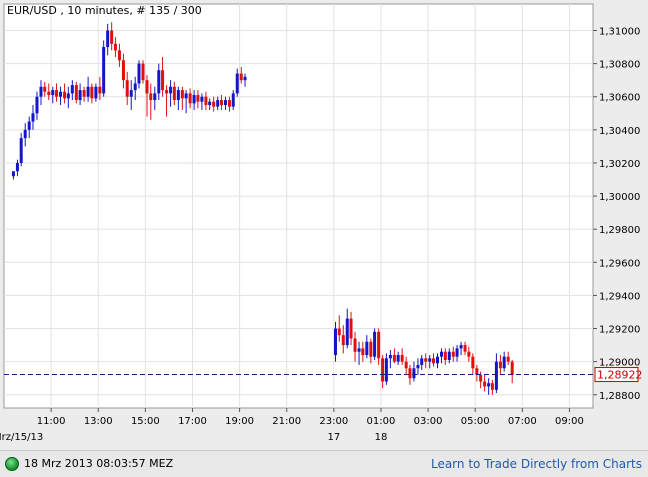 The width and height of the screenshot is (648, 477). What do you see at coordinates (619, 98) in the screenshot?
I see `y-tick-label: 1,30600` at bounding box center [619, 98].